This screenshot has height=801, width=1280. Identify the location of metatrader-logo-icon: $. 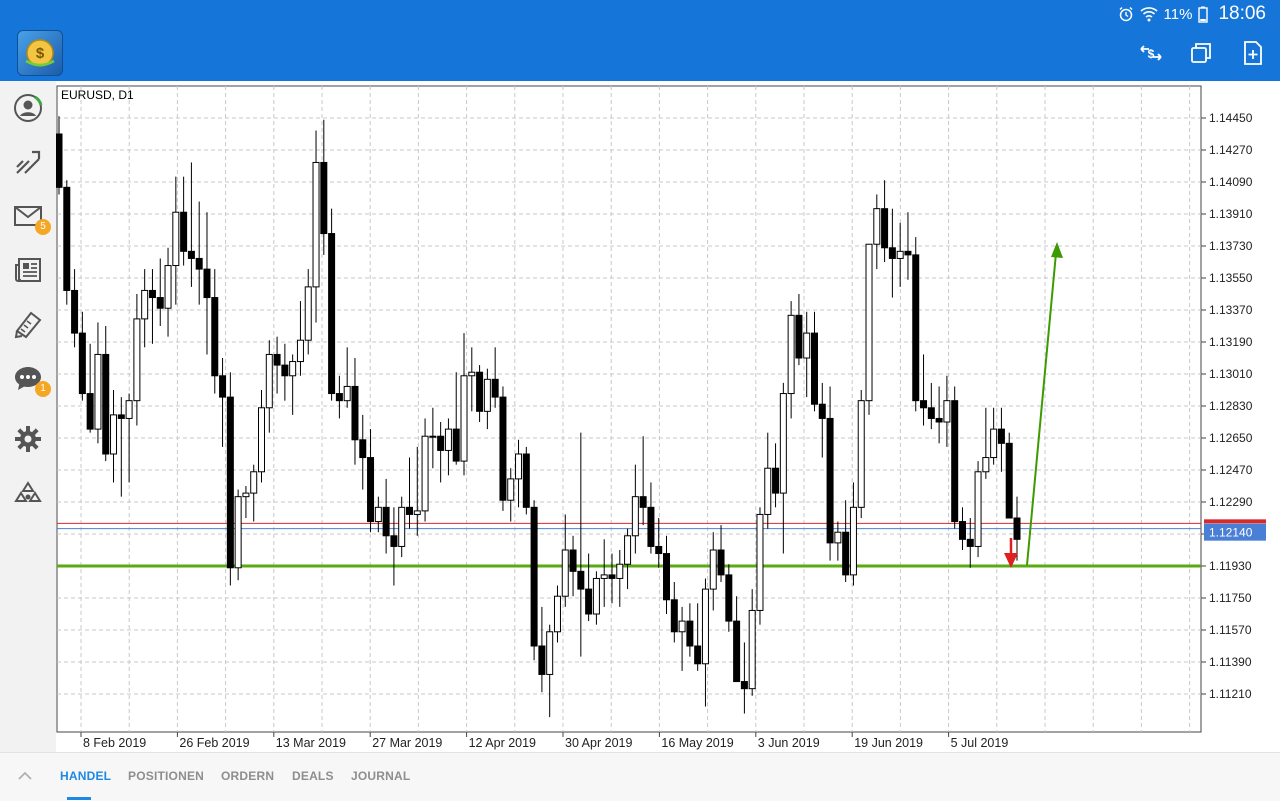
(40, 53).